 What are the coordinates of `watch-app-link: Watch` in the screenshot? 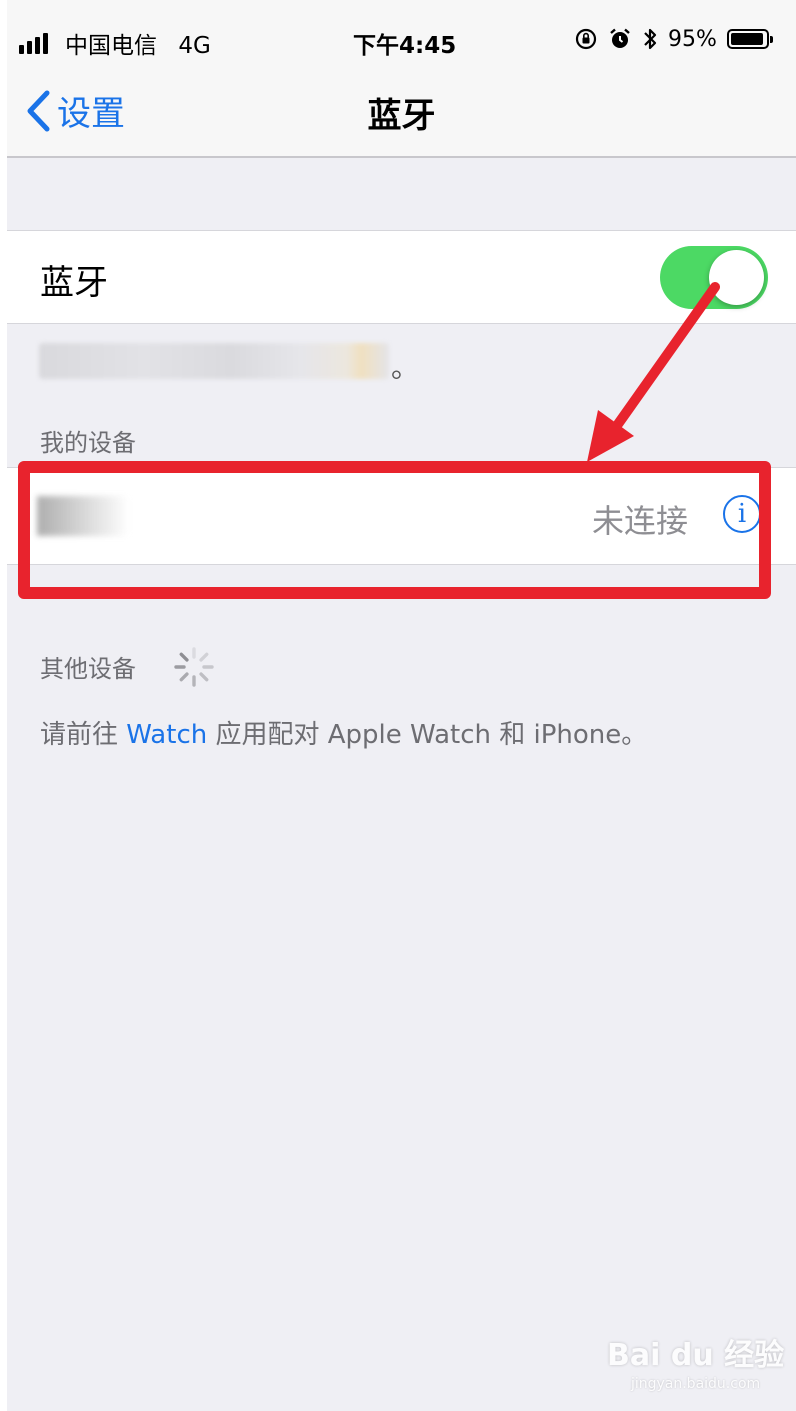 It's located at (166, 735).